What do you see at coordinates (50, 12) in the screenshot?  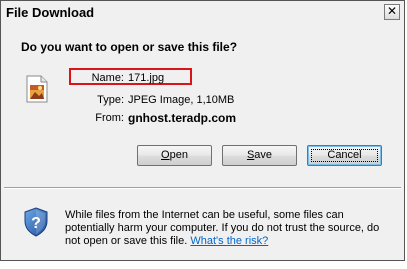 I see `window-title: File Download` at bounding box center [50, 12].